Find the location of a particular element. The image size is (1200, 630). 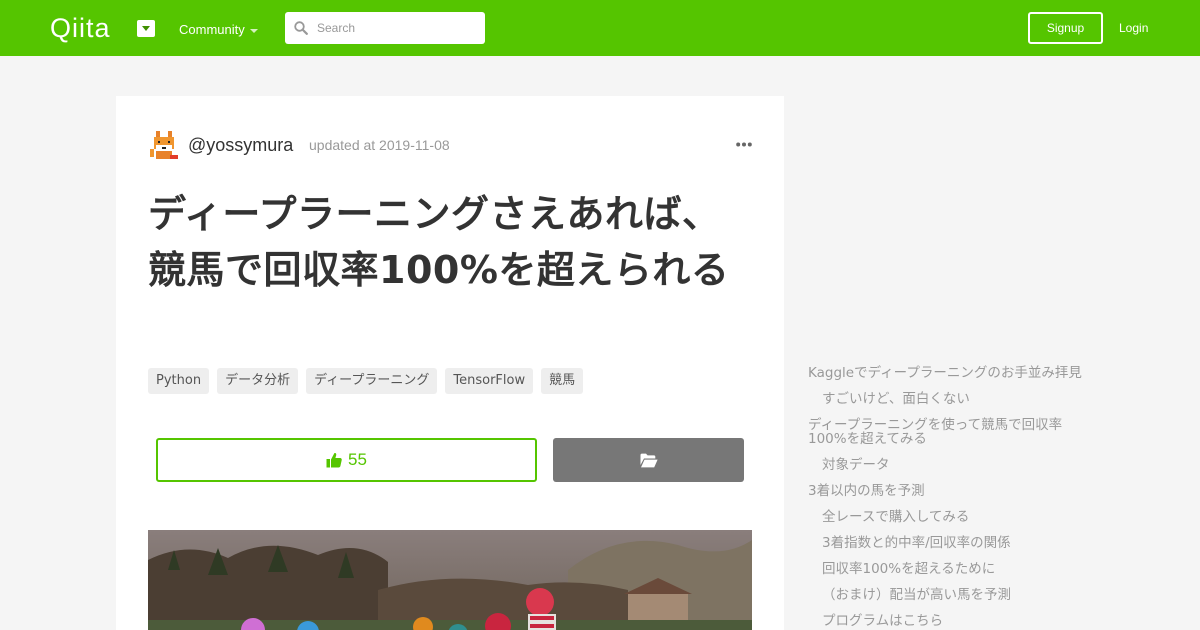

article-title: ディープラーニングさえあれば、競馬で回収率100%を超えられる is located at coordinates (439, 242).